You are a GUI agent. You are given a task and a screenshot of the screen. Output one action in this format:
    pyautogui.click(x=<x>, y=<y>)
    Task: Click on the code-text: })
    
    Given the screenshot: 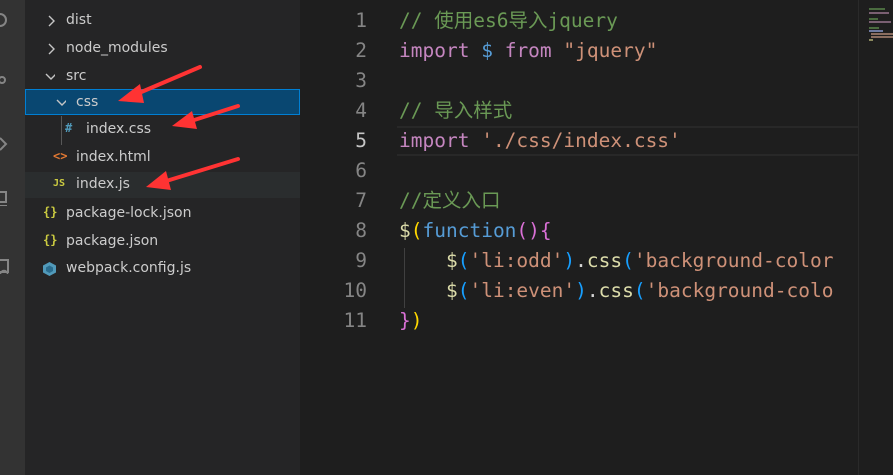 What is the action you would take?
    pyautogui.click(x=411, y=321)
    